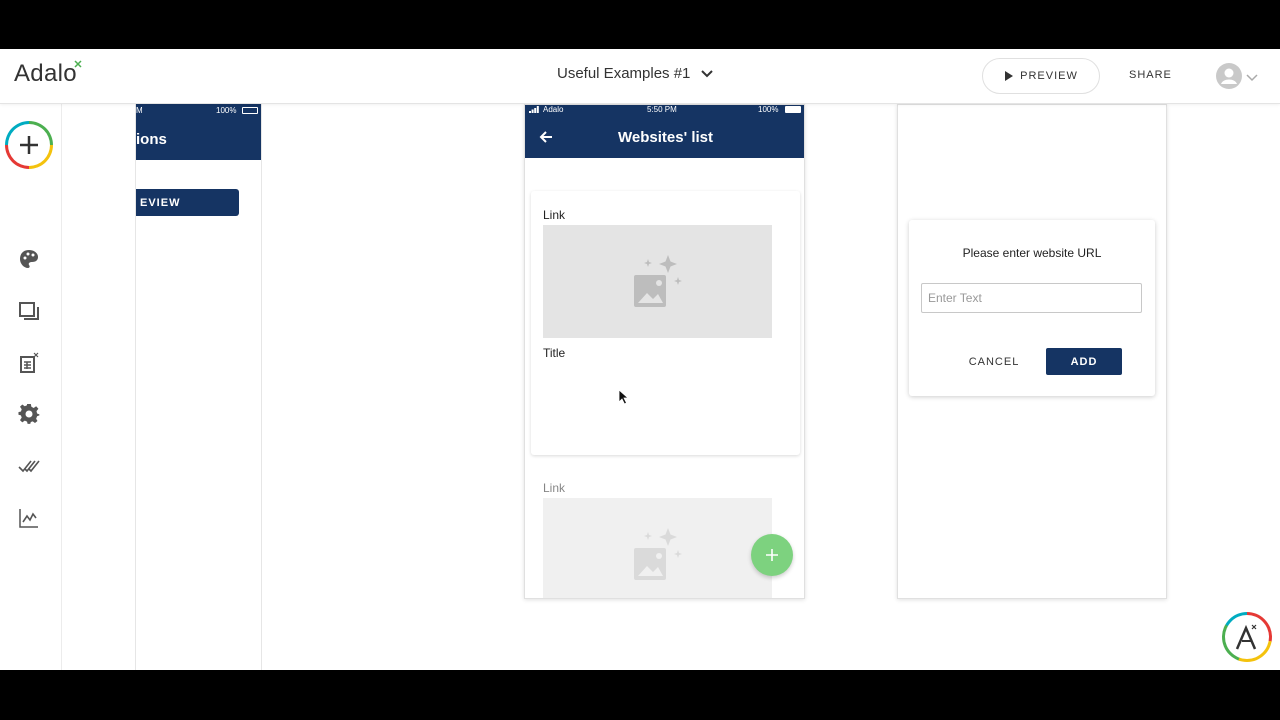 The image size is (1280, 720). I want to click on adalo-logo: Adalo, so click(48, 74).